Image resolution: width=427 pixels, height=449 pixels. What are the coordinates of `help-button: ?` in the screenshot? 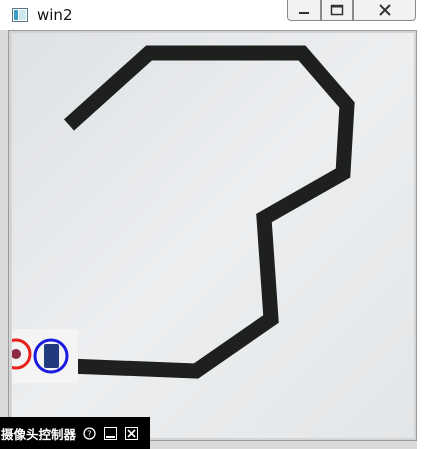 It's located at (89, 433).